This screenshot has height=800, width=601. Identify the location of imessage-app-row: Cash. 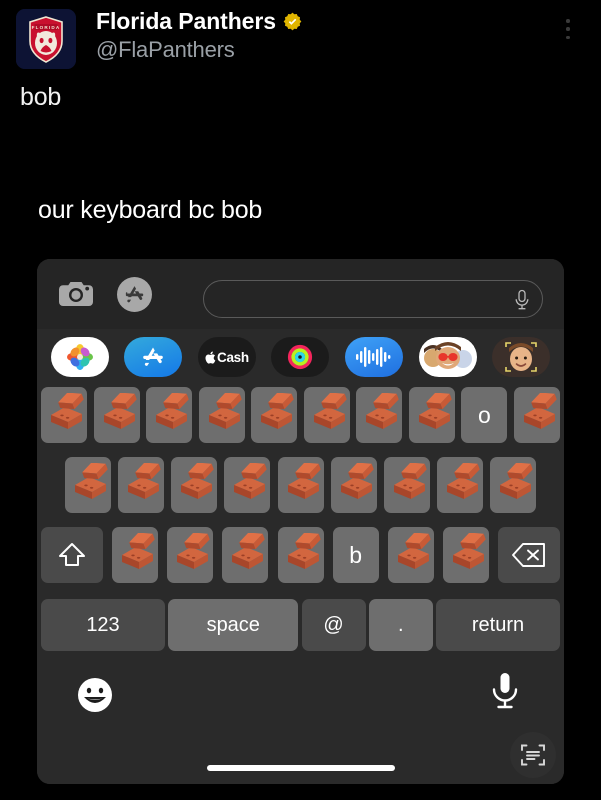
(300, 357).